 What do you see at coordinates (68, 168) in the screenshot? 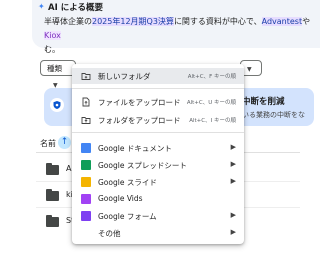
I see `file-row-name: A` at bounding box center [68, 168].